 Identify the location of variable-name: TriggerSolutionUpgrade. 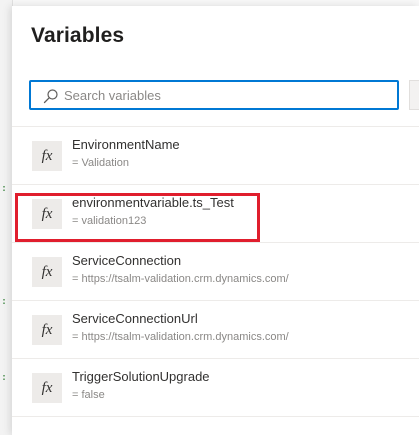
(141, 376).